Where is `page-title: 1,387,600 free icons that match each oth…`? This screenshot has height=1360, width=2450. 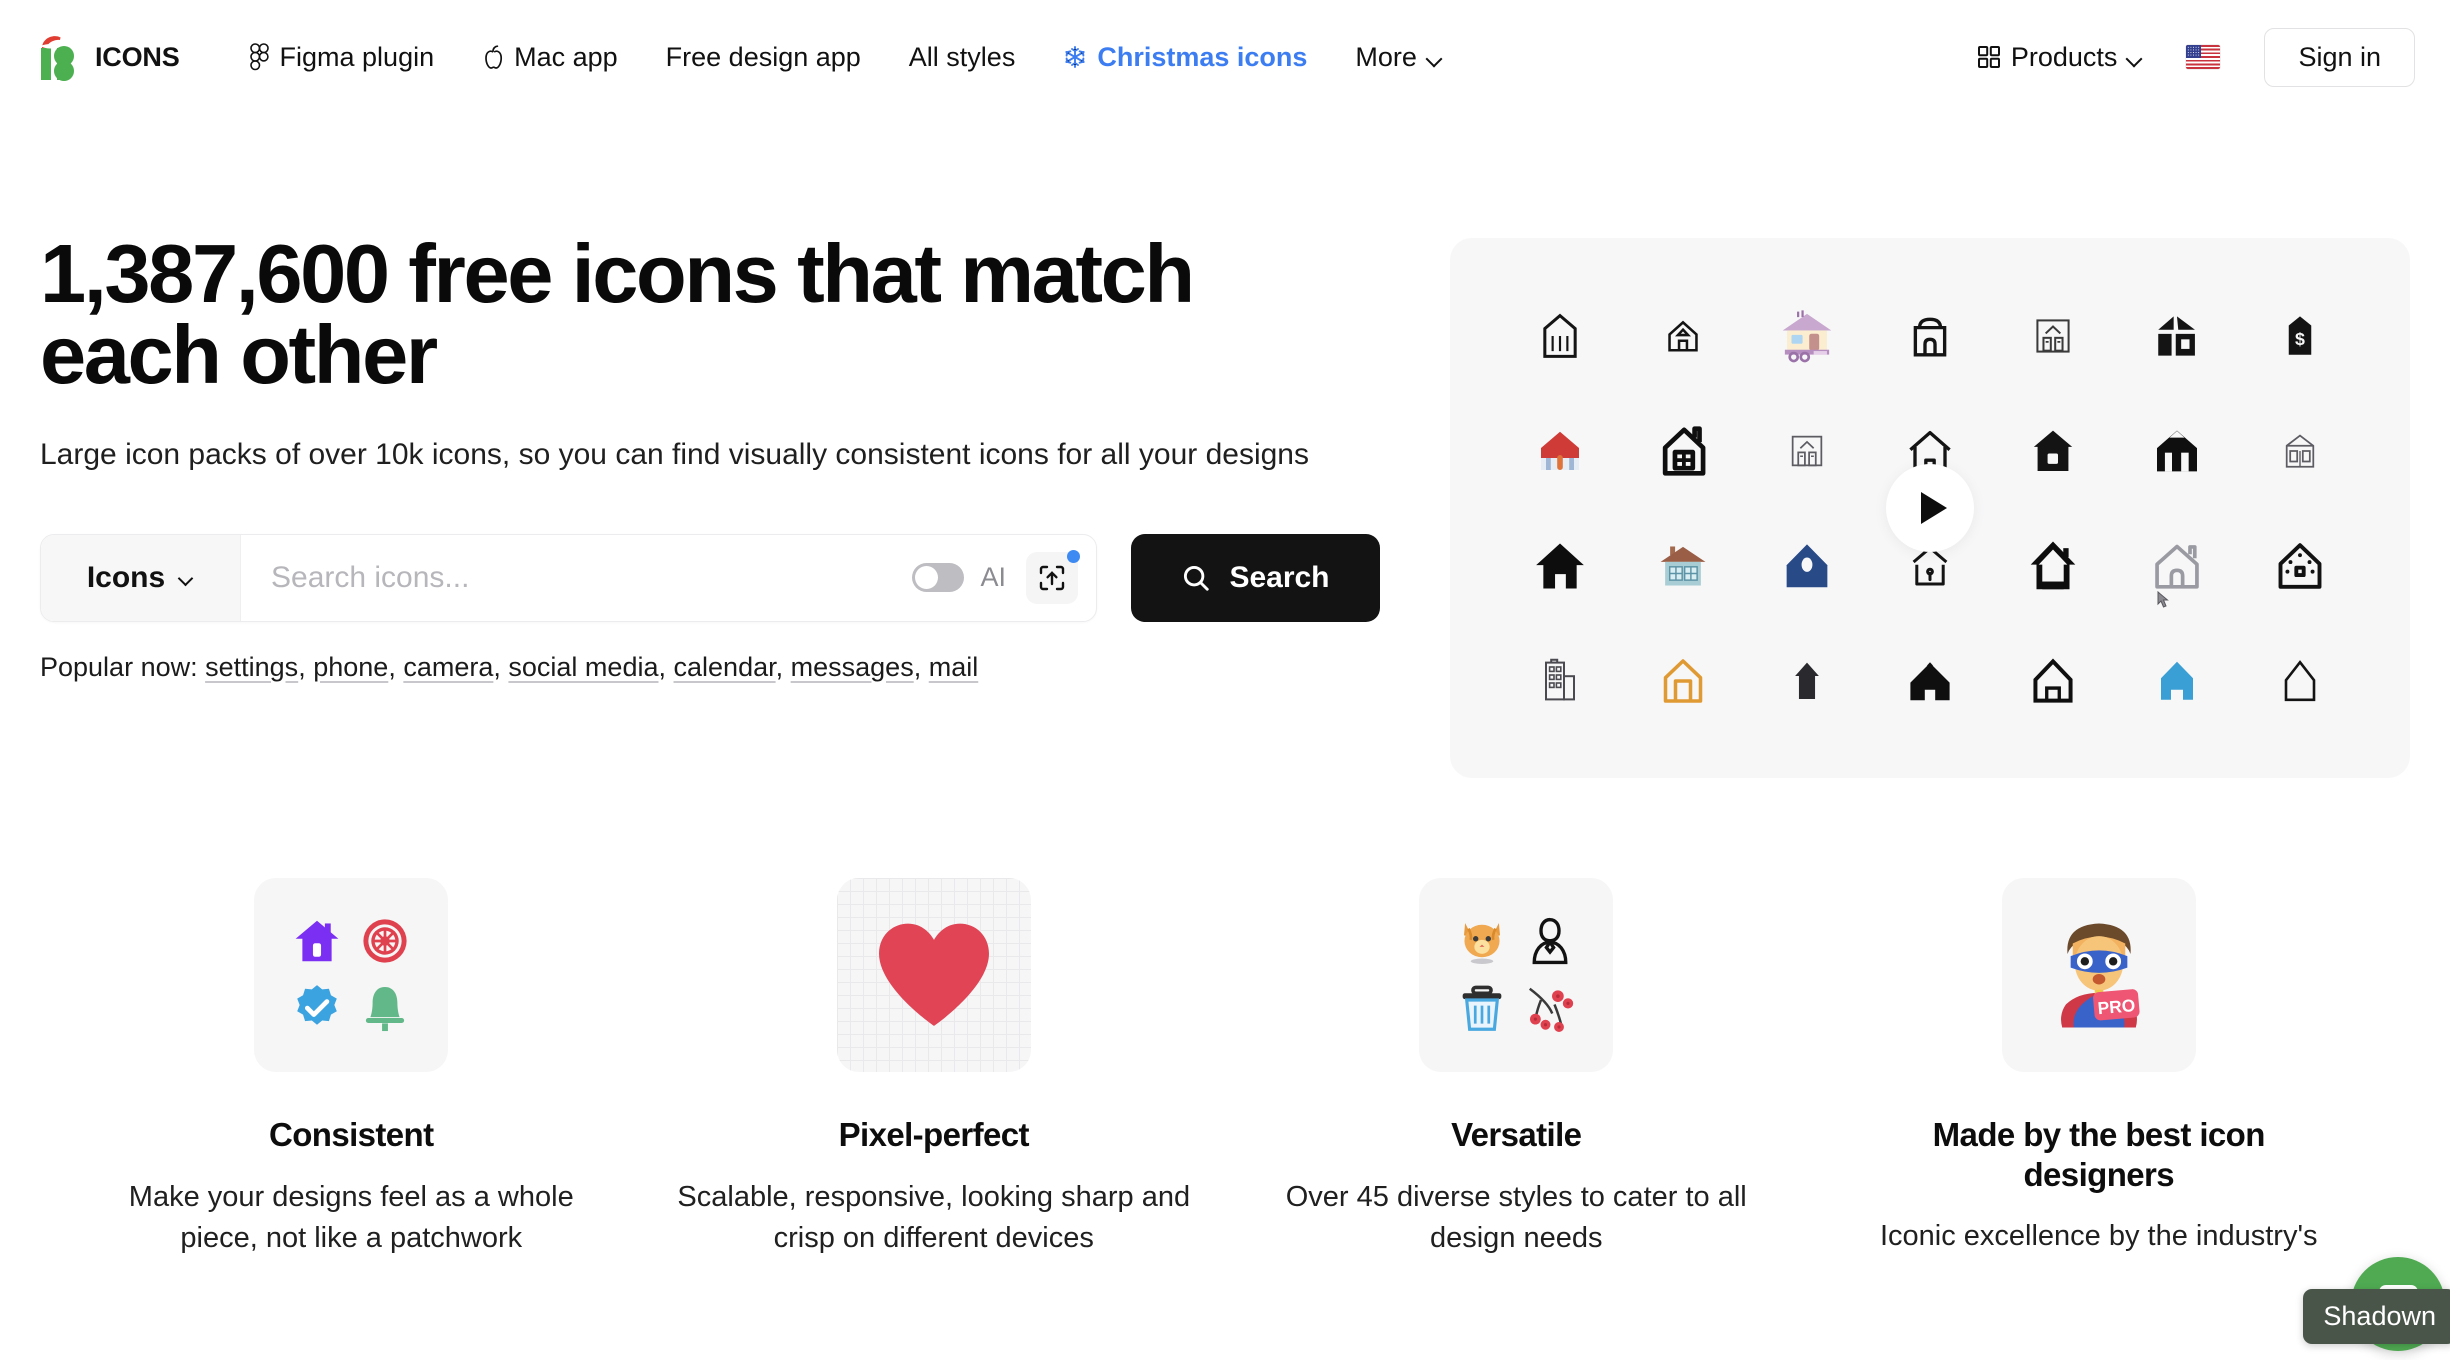
page-title: 1,387,600 free icons that match each oth… is located at coordinates (617, 314).